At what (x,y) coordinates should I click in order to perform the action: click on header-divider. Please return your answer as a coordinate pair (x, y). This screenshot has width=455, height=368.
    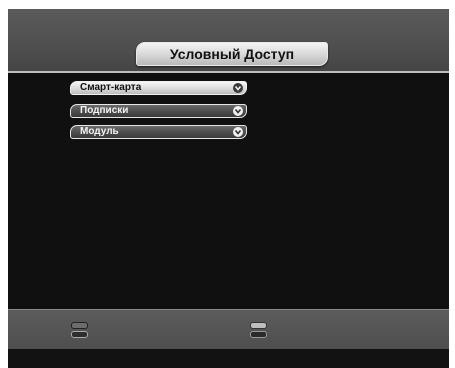
    Looking at the image, I should click on (228, 72).